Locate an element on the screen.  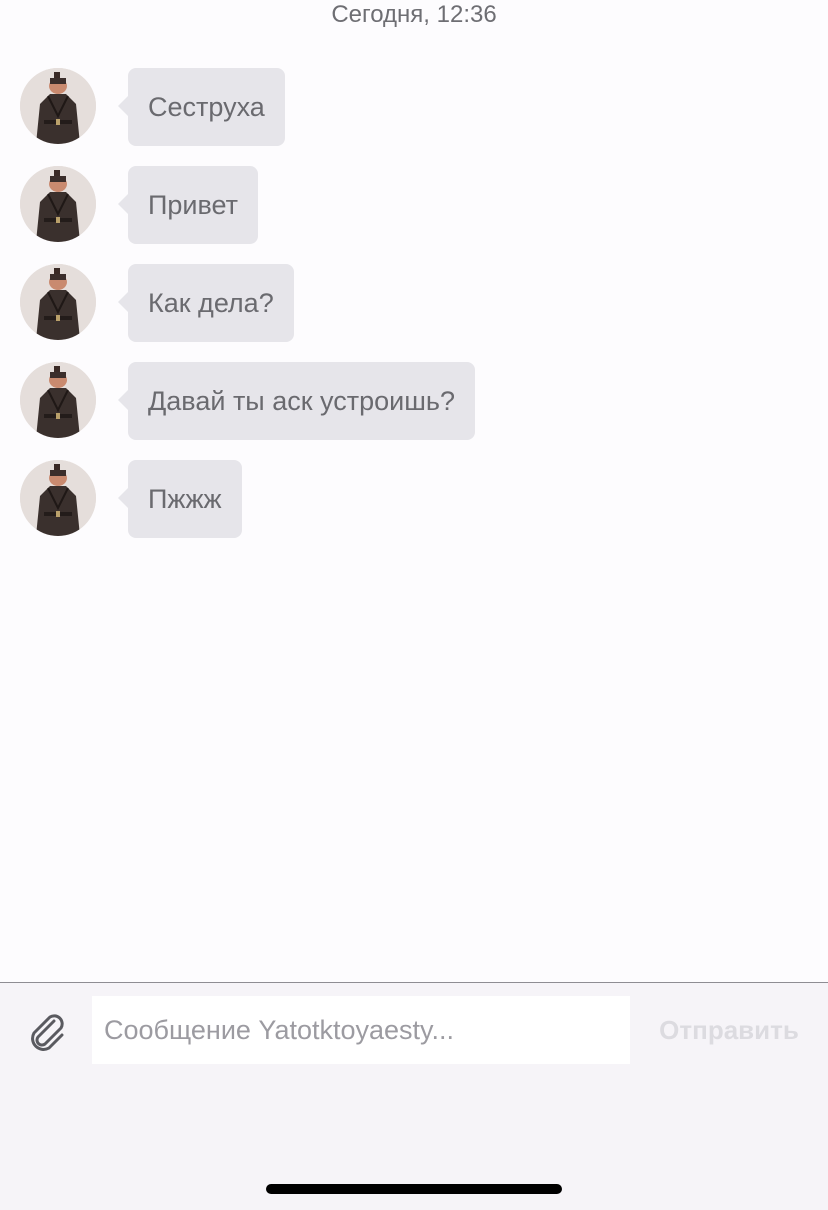
paperclip-icon is located at coordinates (46, 1031).